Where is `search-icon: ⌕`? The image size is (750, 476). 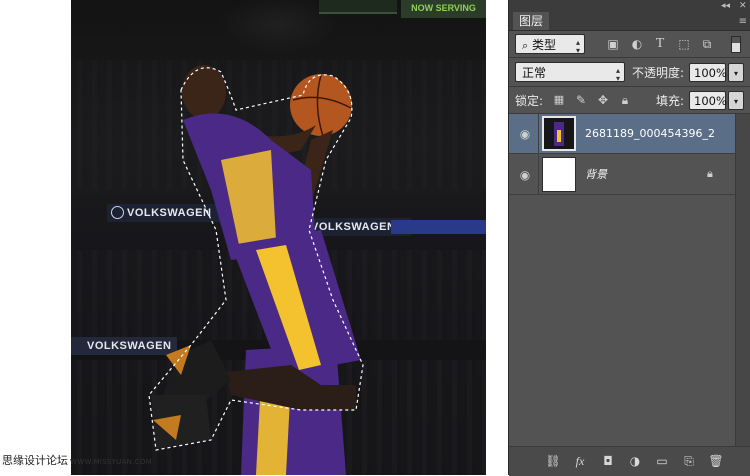 search-icon: ⌕ is located at coordinates (525, 45).